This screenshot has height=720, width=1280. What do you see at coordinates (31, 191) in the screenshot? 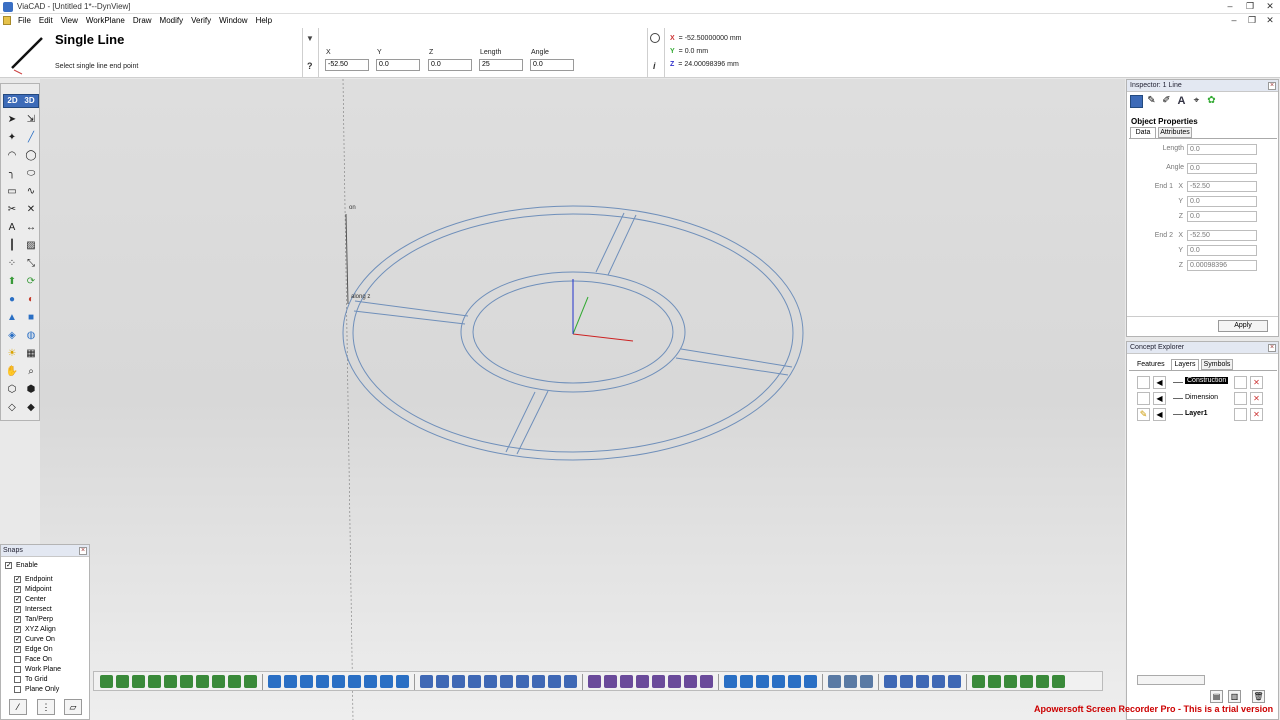
I see `spline-icon: ∿` at bounding box center [31, 191].